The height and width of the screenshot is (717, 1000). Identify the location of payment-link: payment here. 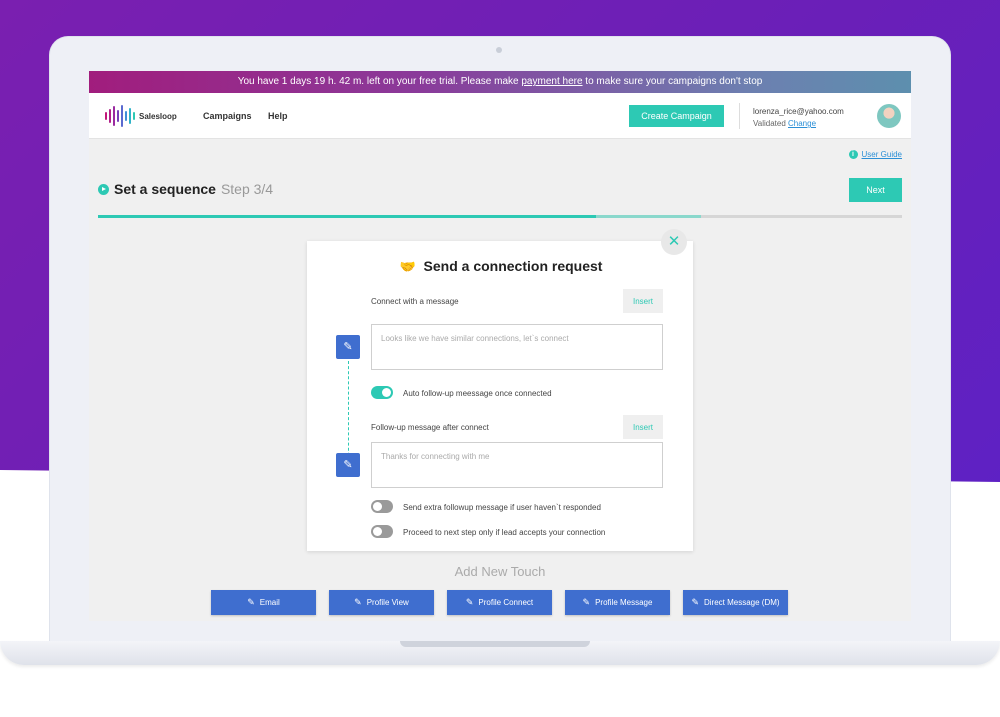
(551, 81).